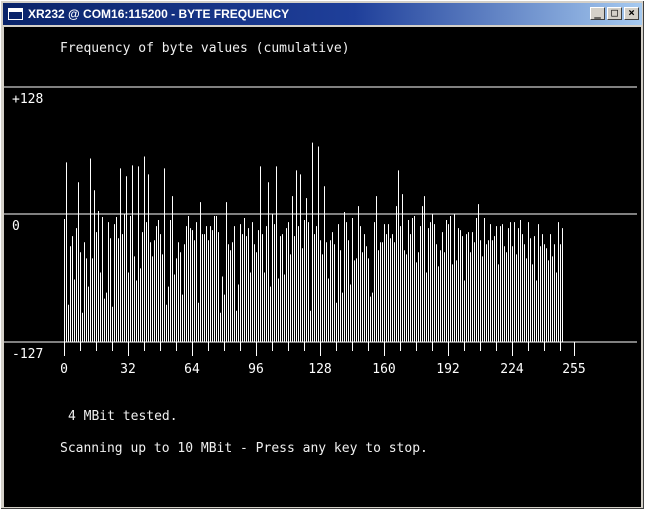 Image resolution: width=645 pixels, height=510 pixels. Describe the element at coordinates (192, 369) in the screenshot. I see `x-tick-label-64: 64` at that location.